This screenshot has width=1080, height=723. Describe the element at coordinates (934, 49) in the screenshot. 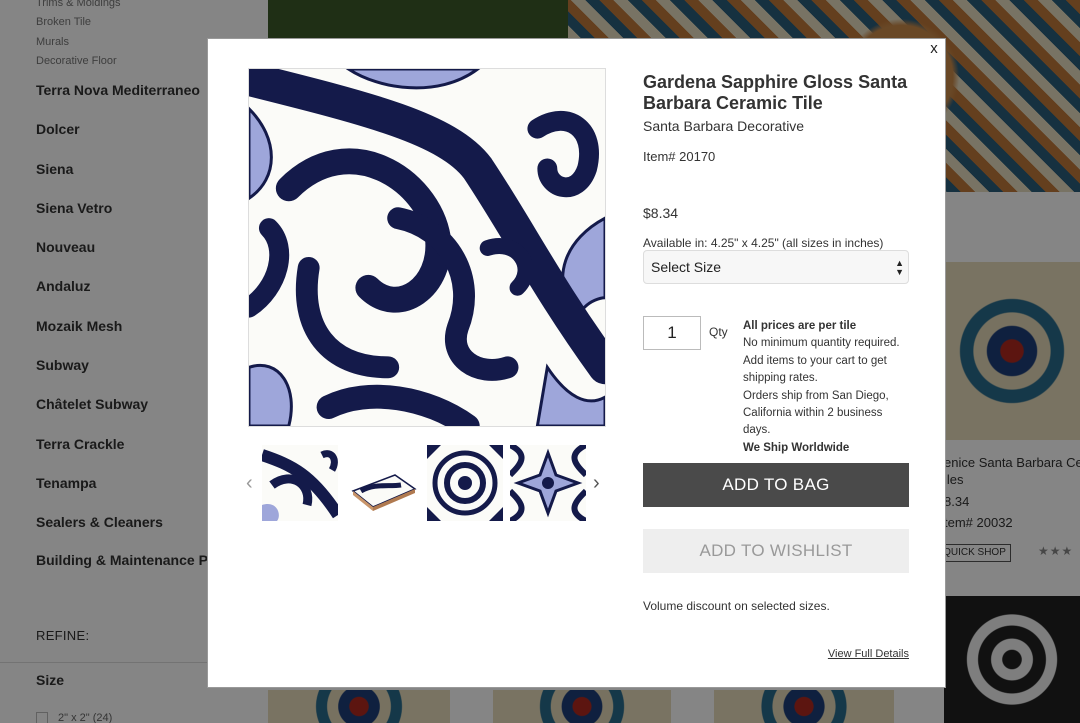

I see `close-button: x` at that location.